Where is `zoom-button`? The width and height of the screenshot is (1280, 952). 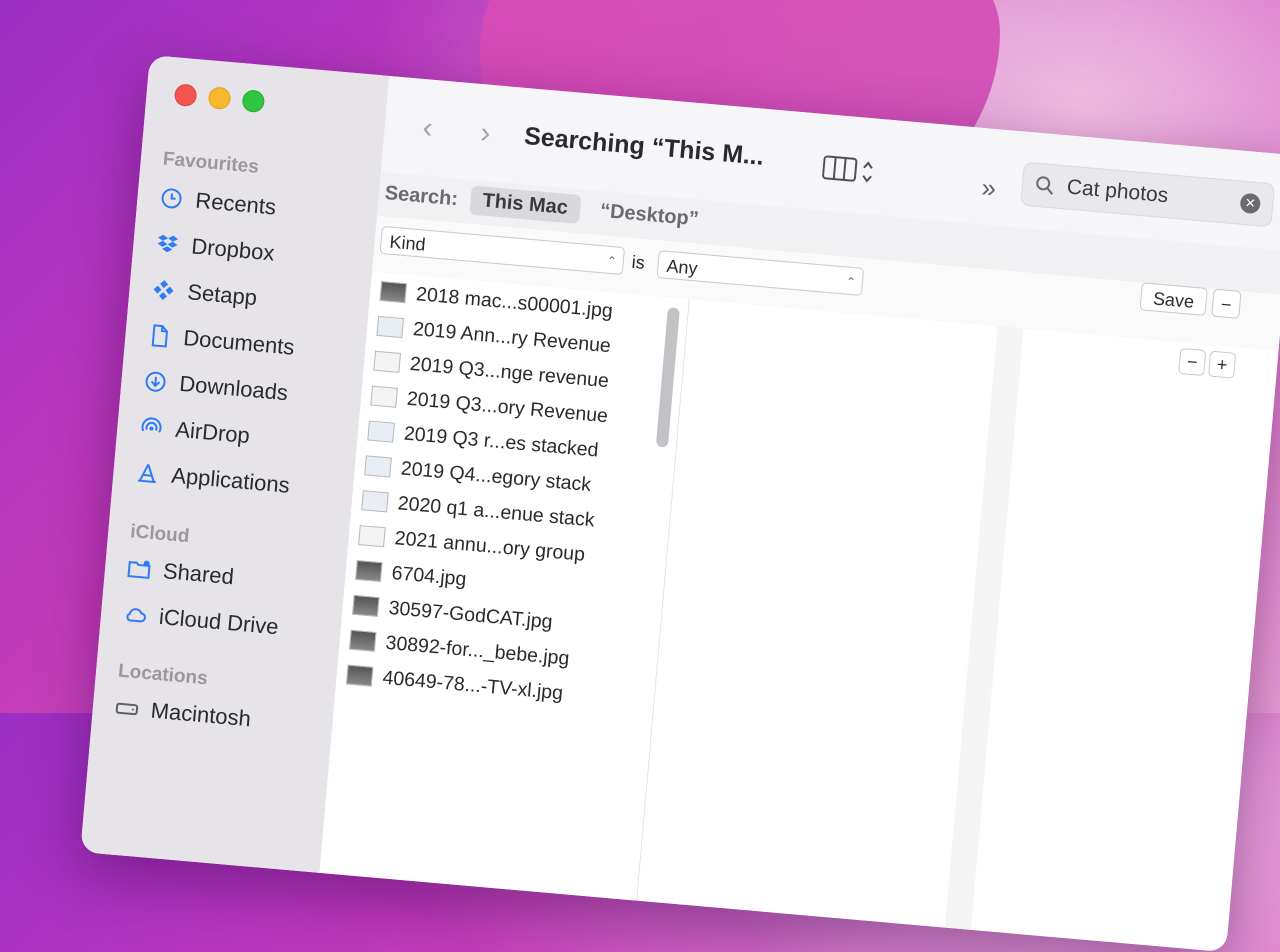 zoom-button is located at coordinates (253, 101).